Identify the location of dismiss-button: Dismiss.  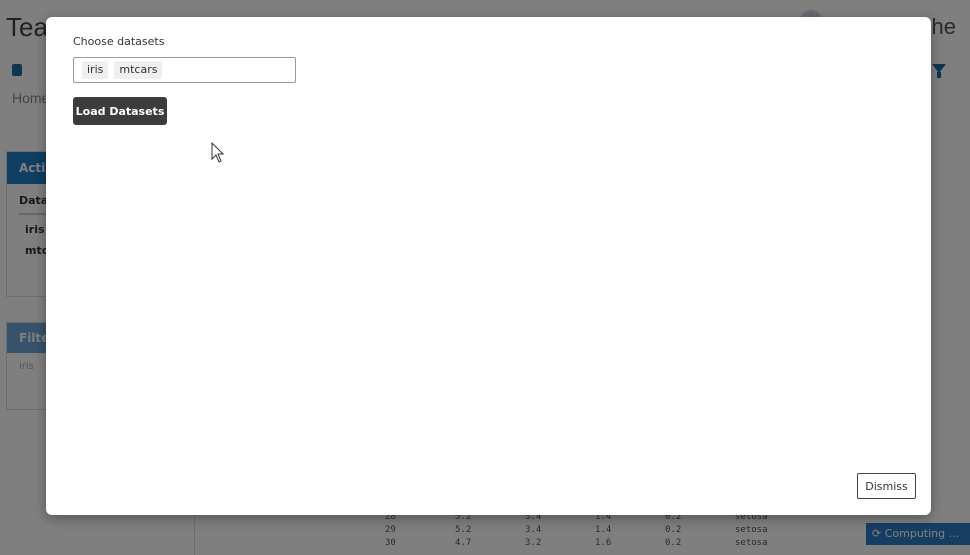
(886, 486).